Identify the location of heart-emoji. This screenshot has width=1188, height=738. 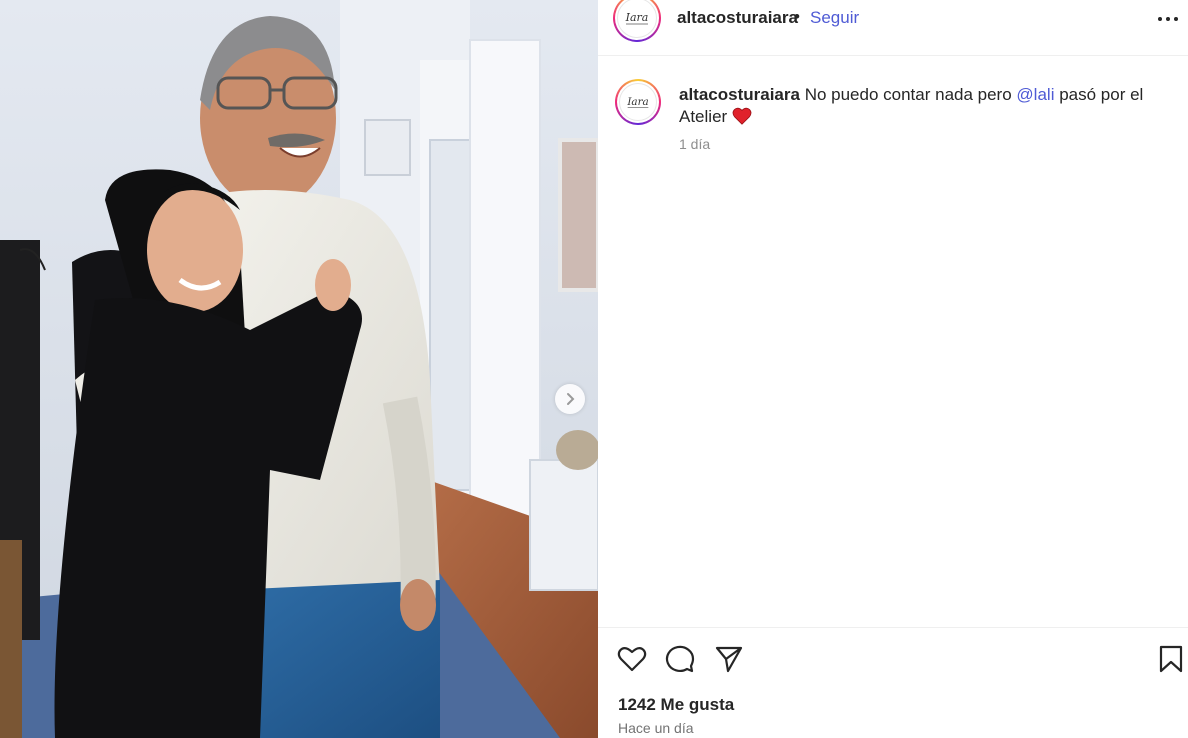
(742, 116).